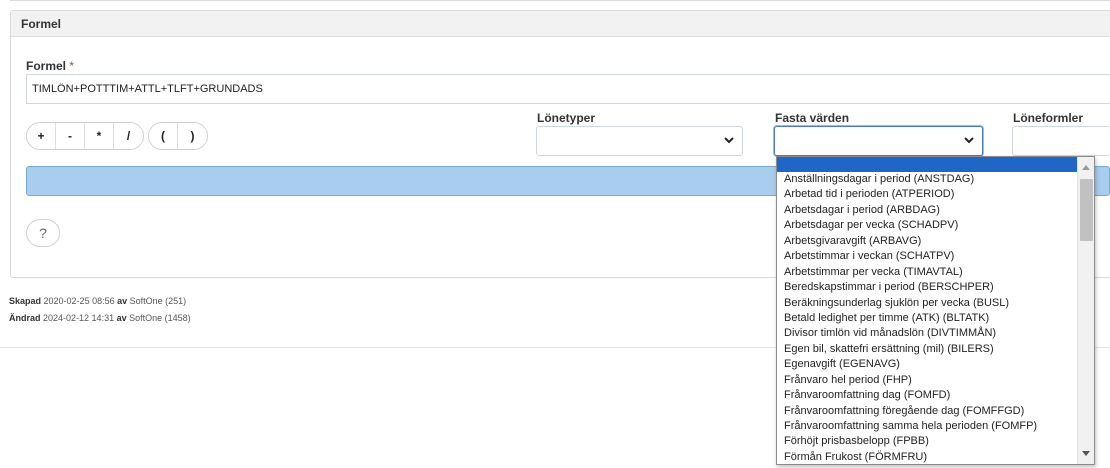 This screenshot has width=1110, height=468. Describe the element at coordinates (927, 457) in the screenshot. I see `dropdown-option: Förmån Frukost (FÖRMFRU)` at that location.